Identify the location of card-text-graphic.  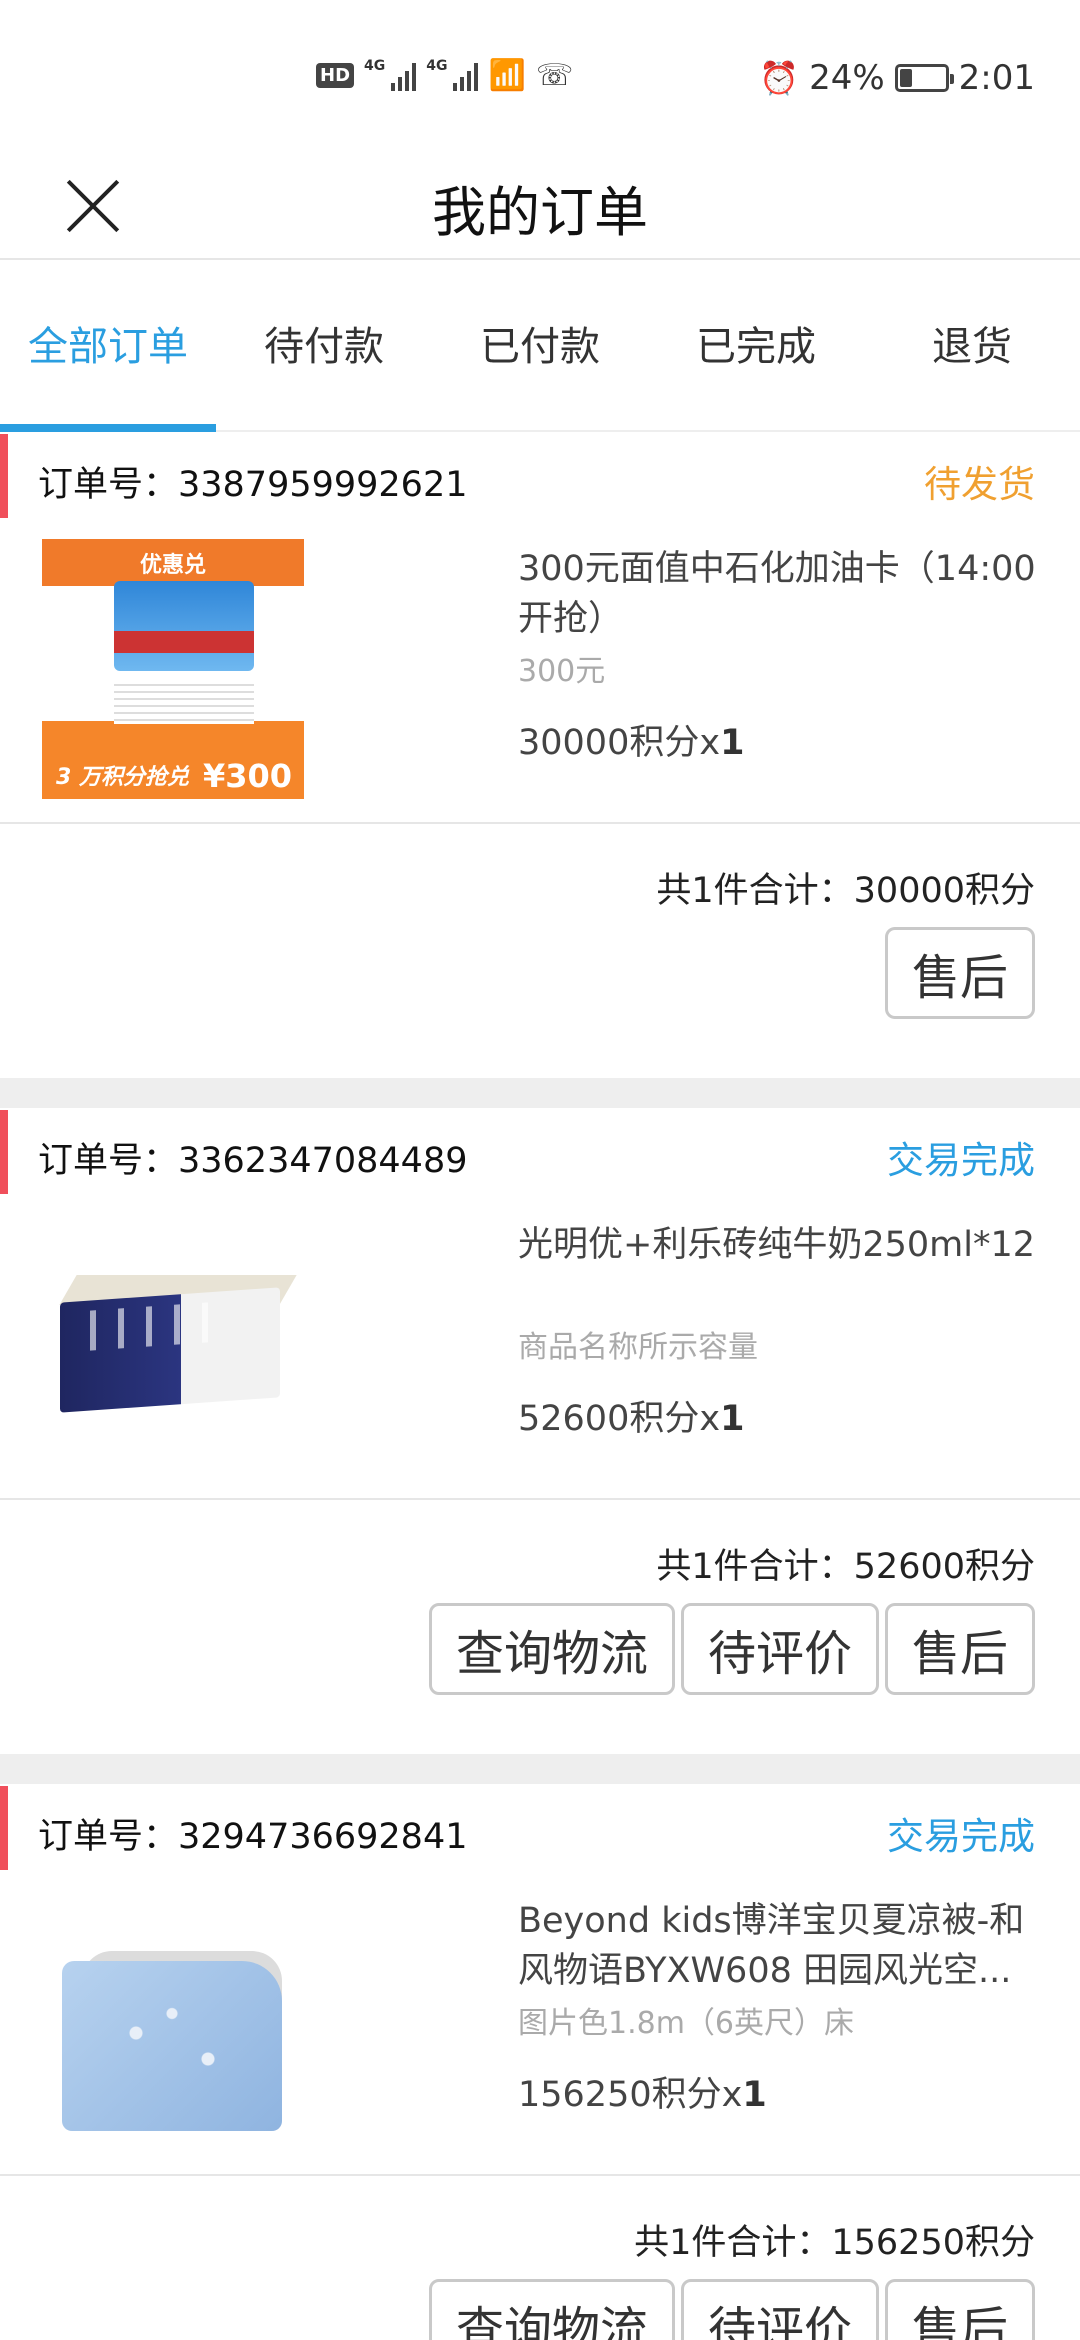
(184, 701).